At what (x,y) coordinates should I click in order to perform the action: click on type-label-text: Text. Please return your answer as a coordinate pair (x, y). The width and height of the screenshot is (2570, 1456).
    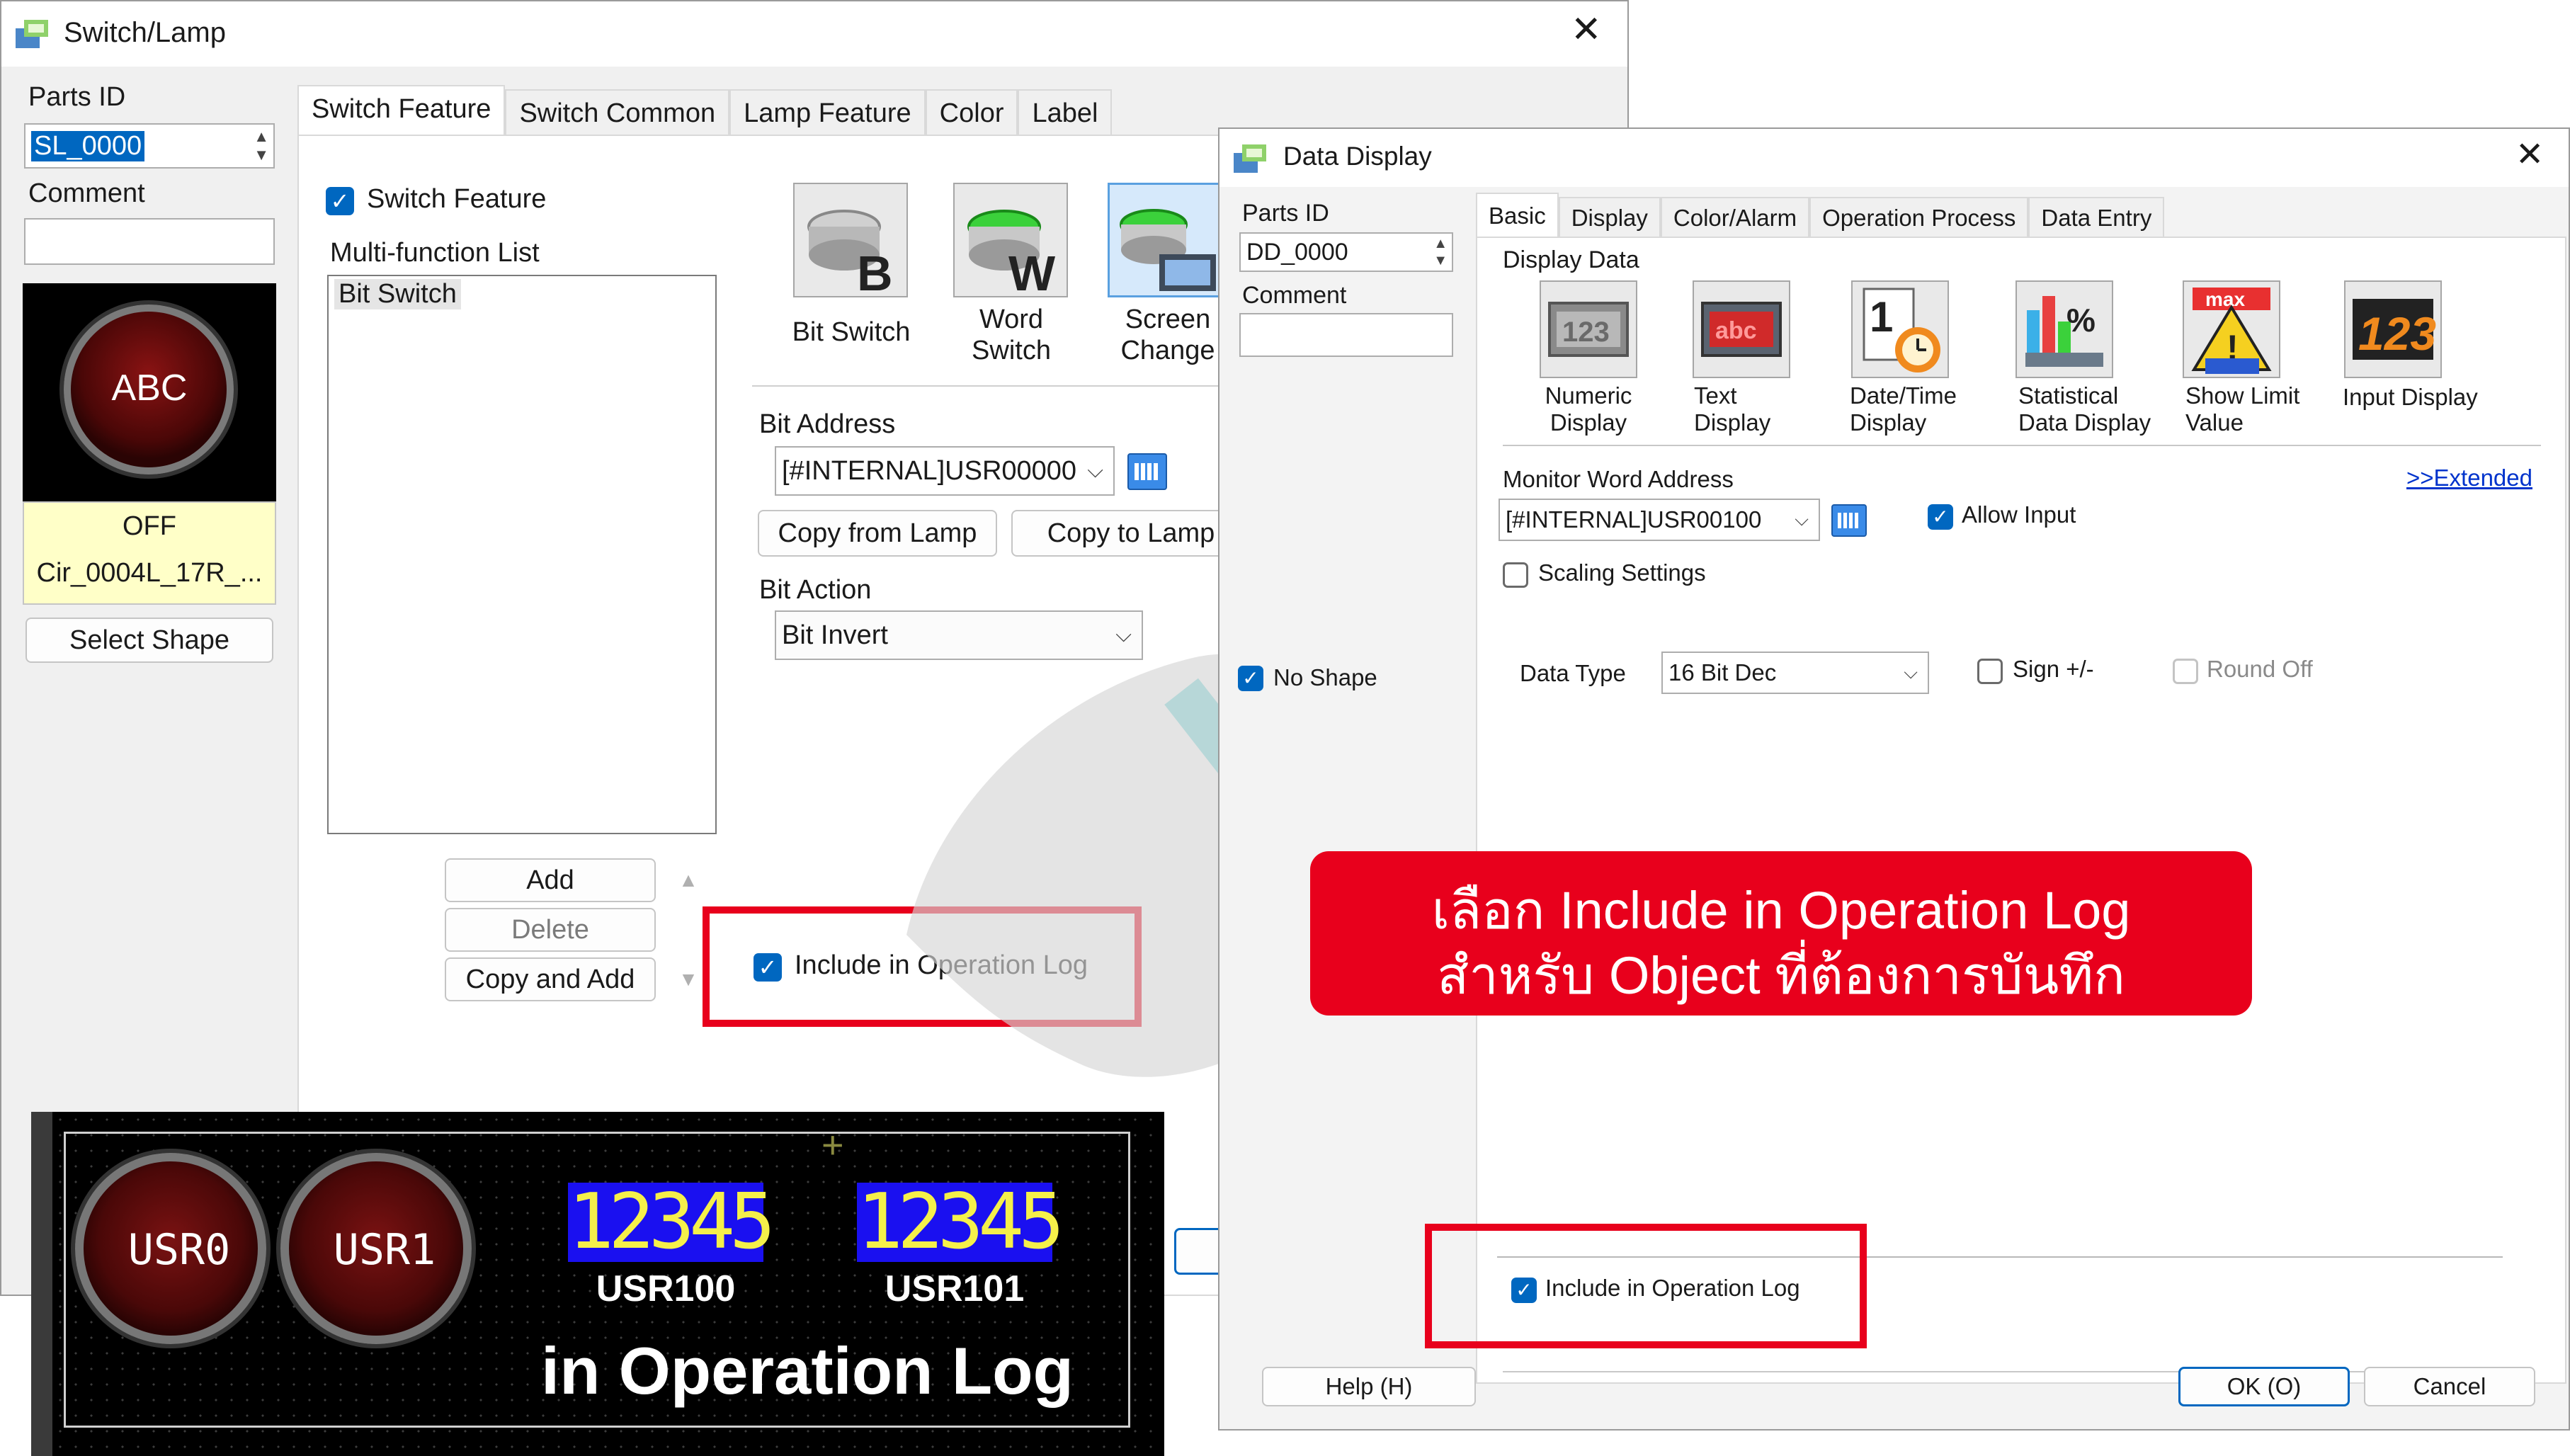
    Looking at the image, I should click on (1715, 396).